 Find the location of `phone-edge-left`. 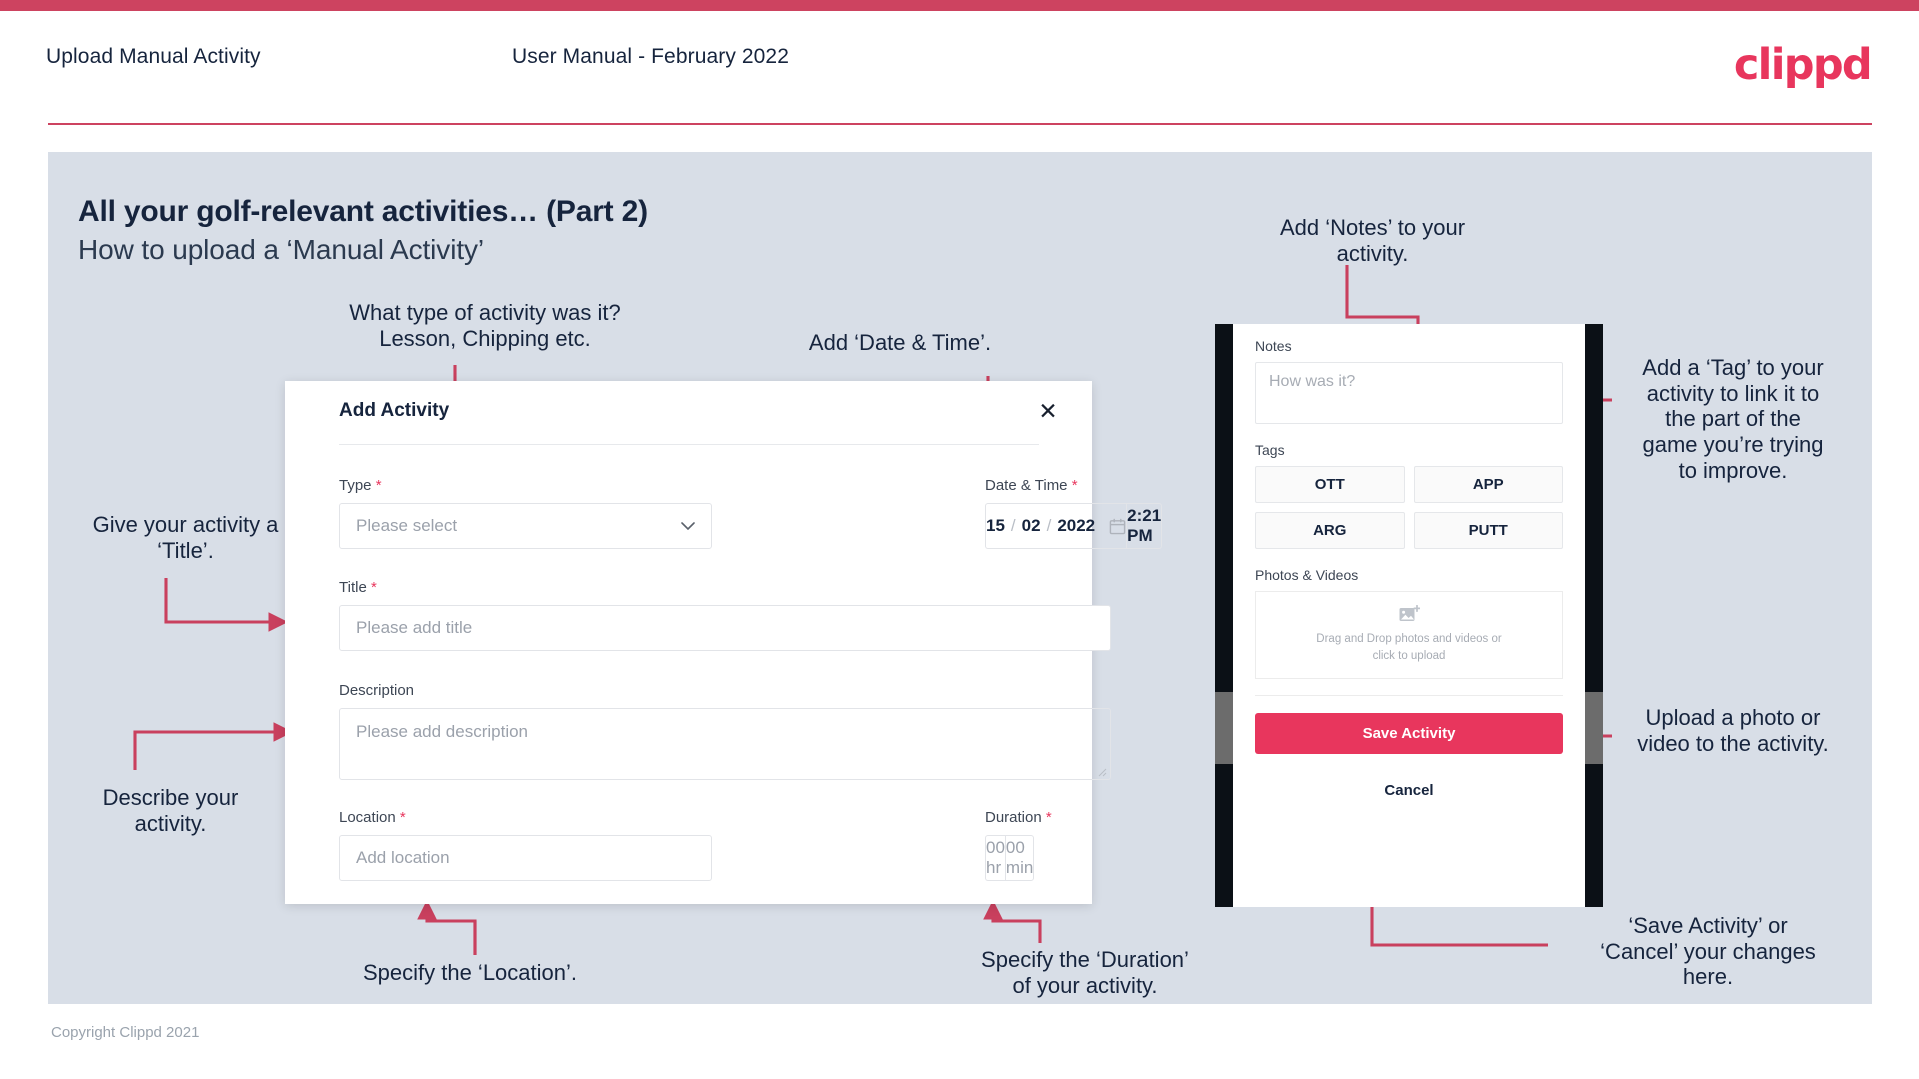

phone-edge-left is located at coordinates (1224, 615).